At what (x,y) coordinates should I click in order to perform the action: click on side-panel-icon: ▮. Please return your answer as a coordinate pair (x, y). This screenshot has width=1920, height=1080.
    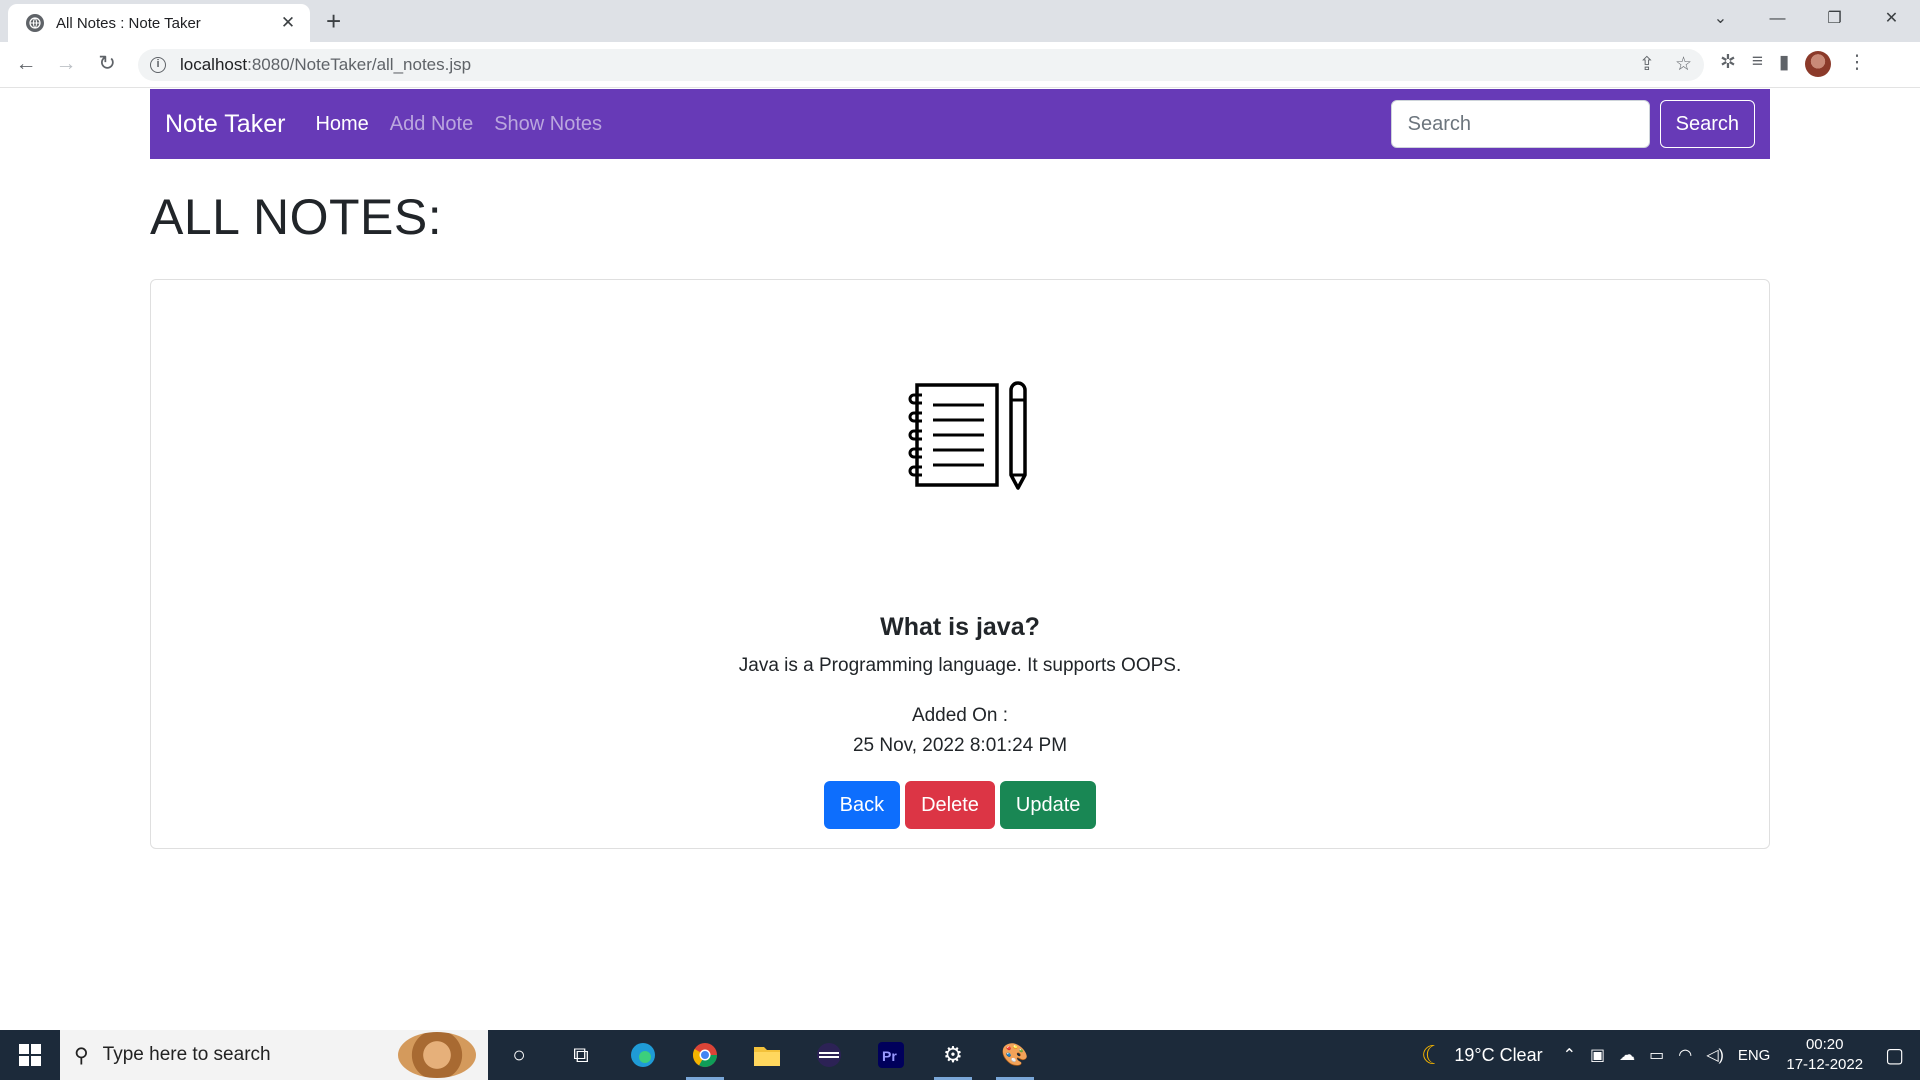
    Looking at the image, I should click on (1784, 64).